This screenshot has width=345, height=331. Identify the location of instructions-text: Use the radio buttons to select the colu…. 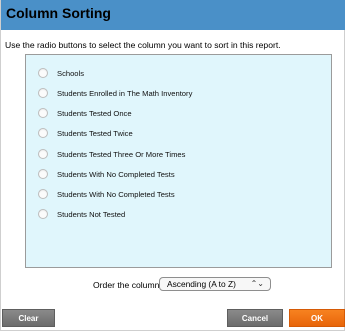
(143, 45).